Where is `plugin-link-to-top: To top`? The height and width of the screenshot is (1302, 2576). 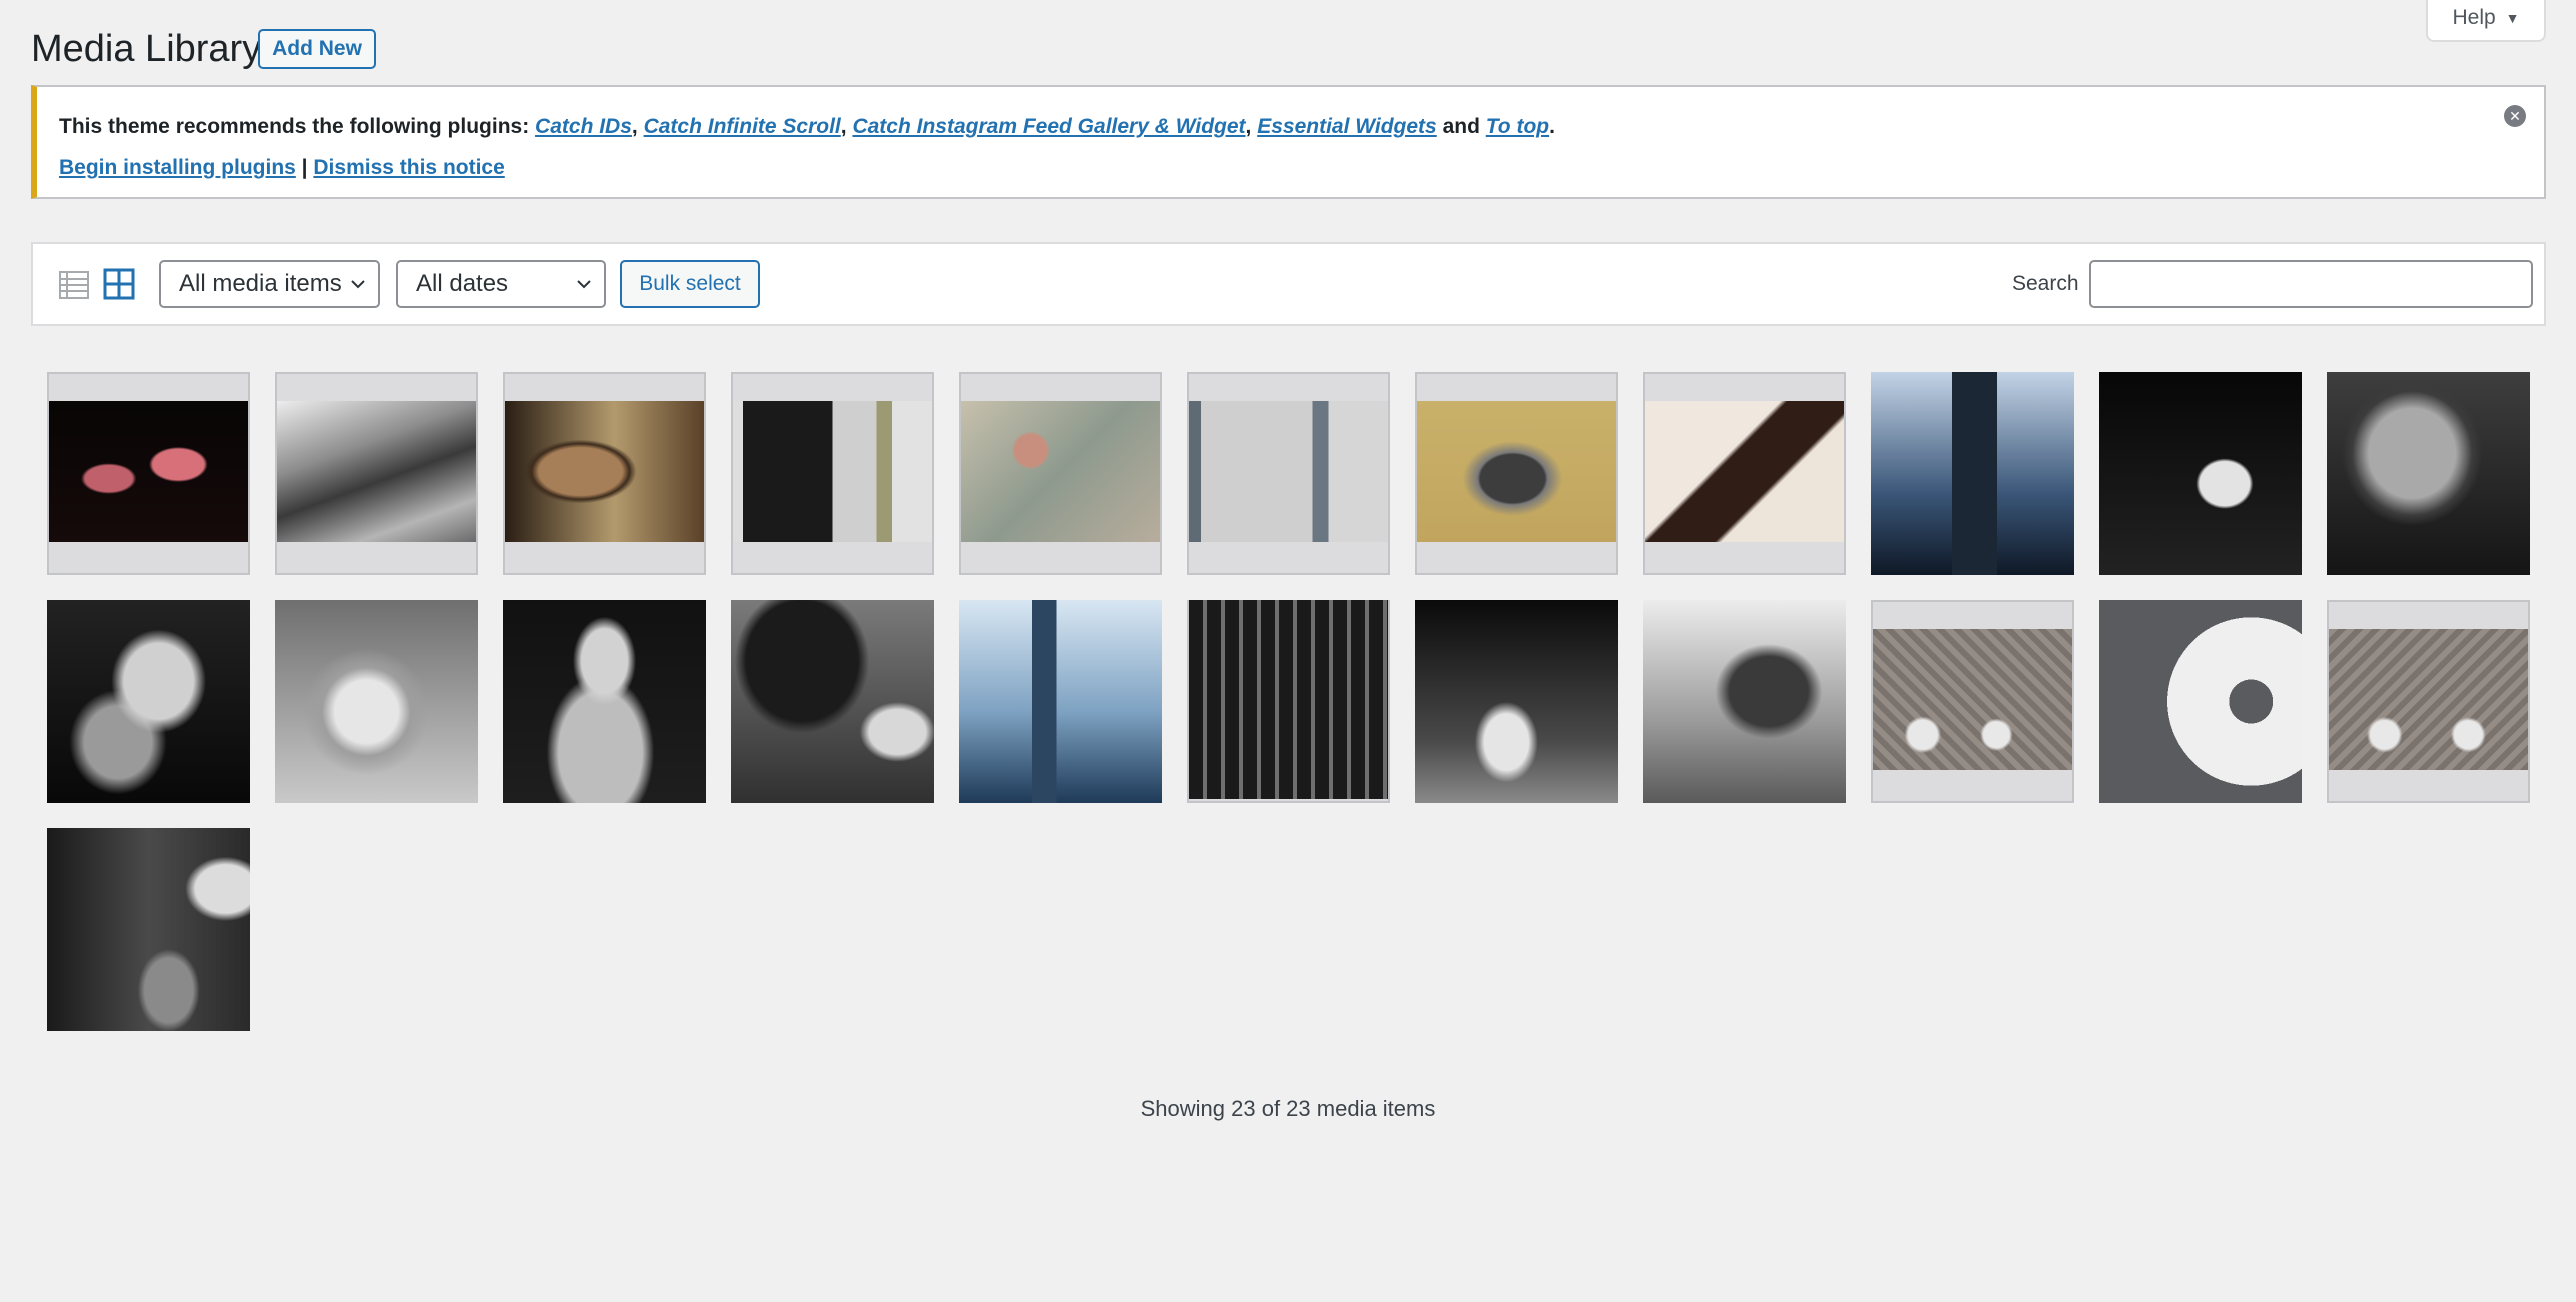
plugin-link-to-top: To top is located at coordinates (1517, 126).